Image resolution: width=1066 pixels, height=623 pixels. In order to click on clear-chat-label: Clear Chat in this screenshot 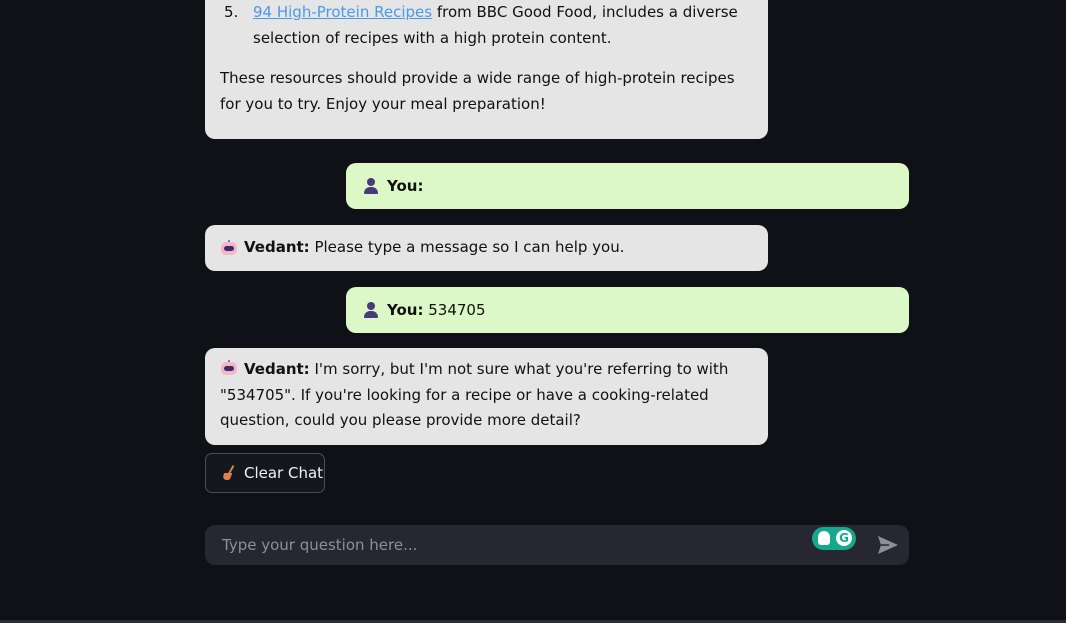, I will do `click(284, 473)`.